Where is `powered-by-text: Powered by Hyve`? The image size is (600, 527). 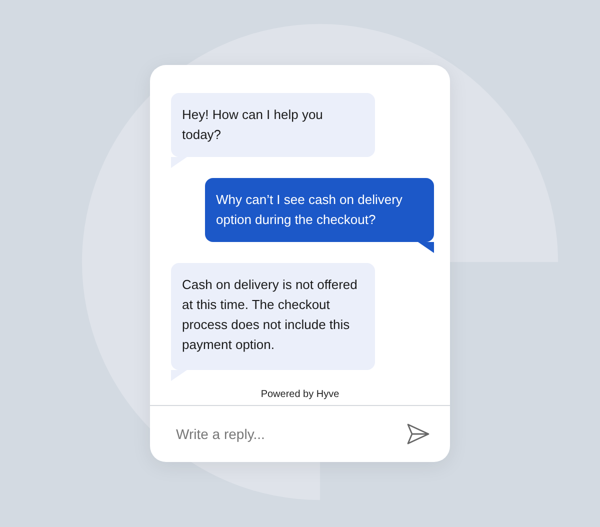
powered-by-text: Powered by Hyve is located at coordinates (300, 395).